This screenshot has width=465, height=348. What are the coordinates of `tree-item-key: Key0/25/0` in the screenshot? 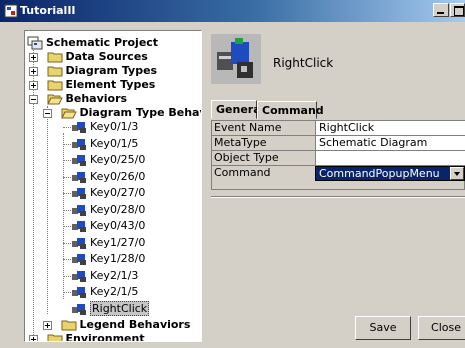 It's located at (104, 160).